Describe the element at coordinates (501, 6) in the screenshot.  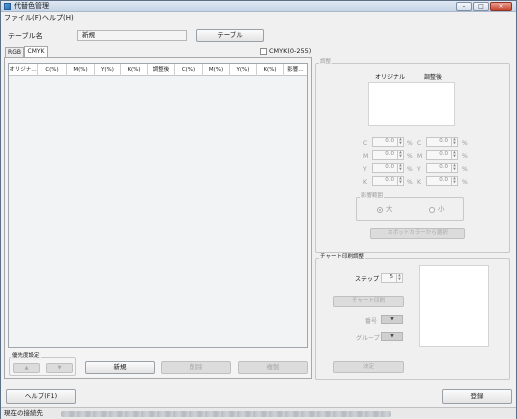
I see `close-button: ×` at that location.